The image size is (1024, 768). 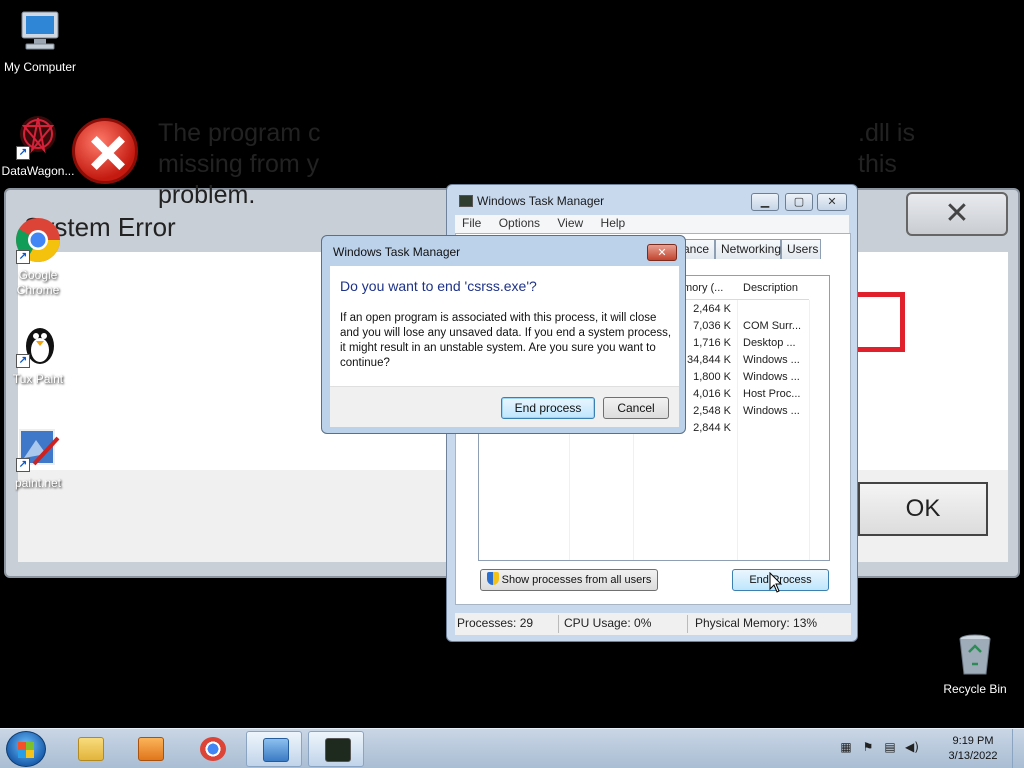 I want to click on menu-help: Help, so click(x=613, y=223).